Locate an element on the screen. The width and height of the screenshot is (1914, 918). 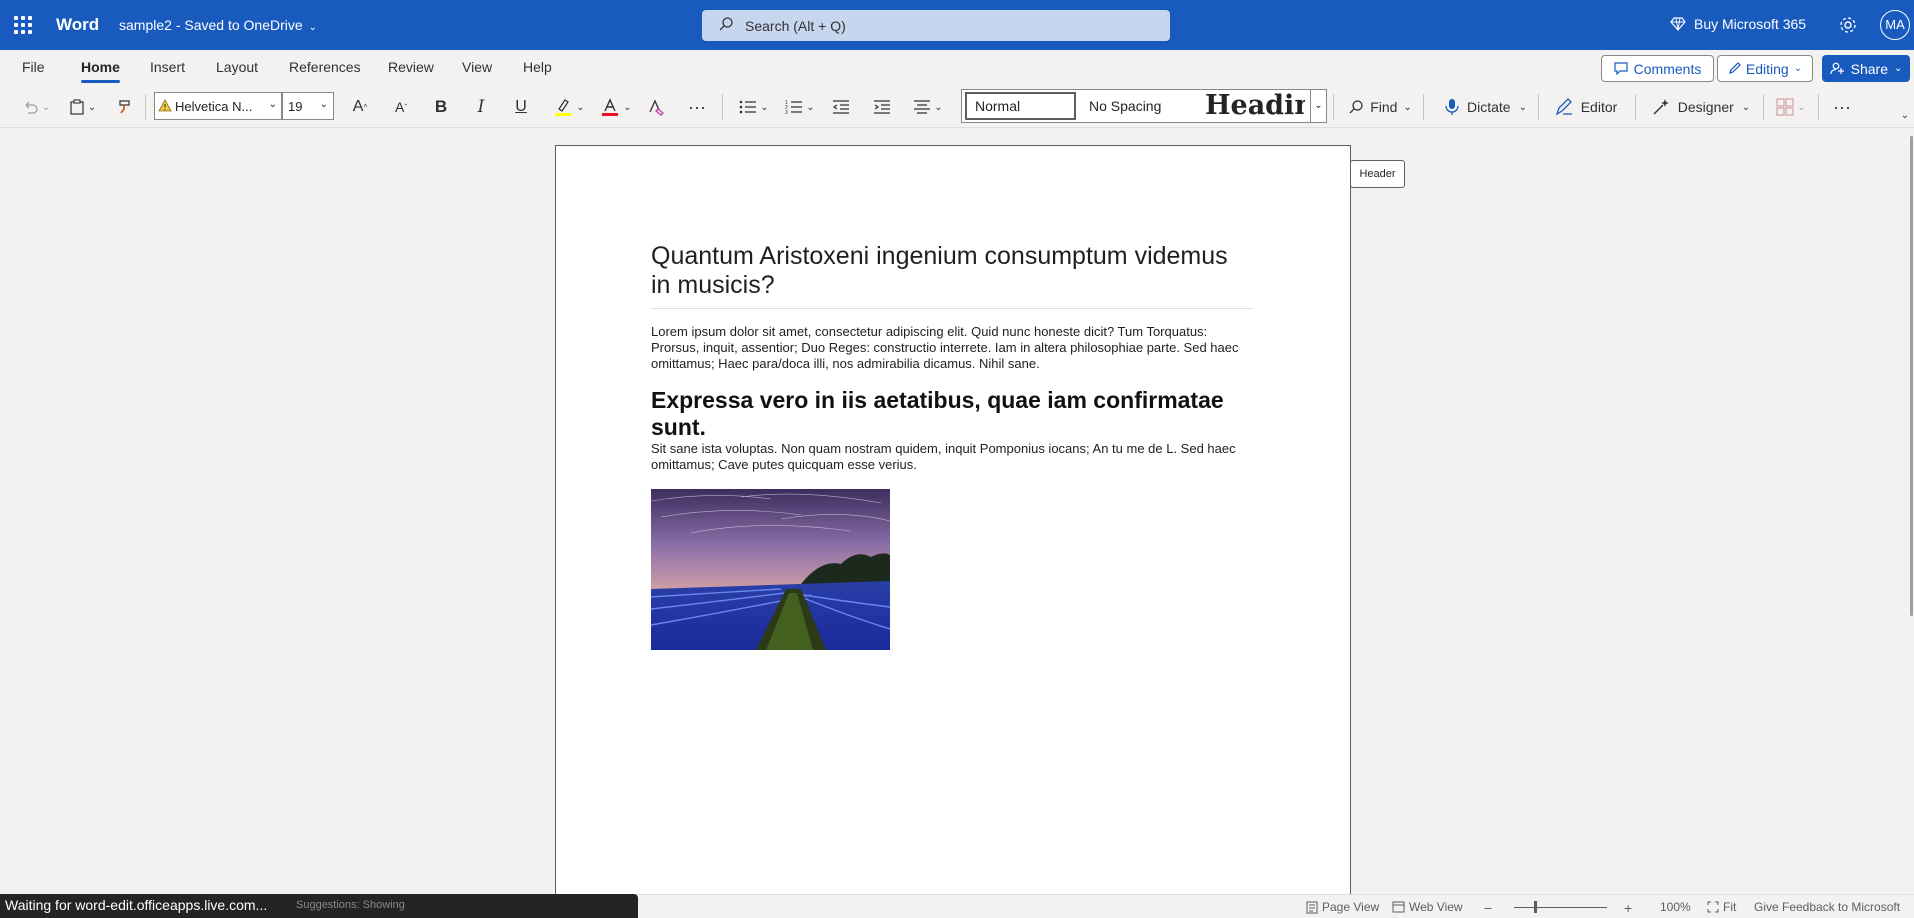
find-label: Find is located at coordinates (1384, 107).